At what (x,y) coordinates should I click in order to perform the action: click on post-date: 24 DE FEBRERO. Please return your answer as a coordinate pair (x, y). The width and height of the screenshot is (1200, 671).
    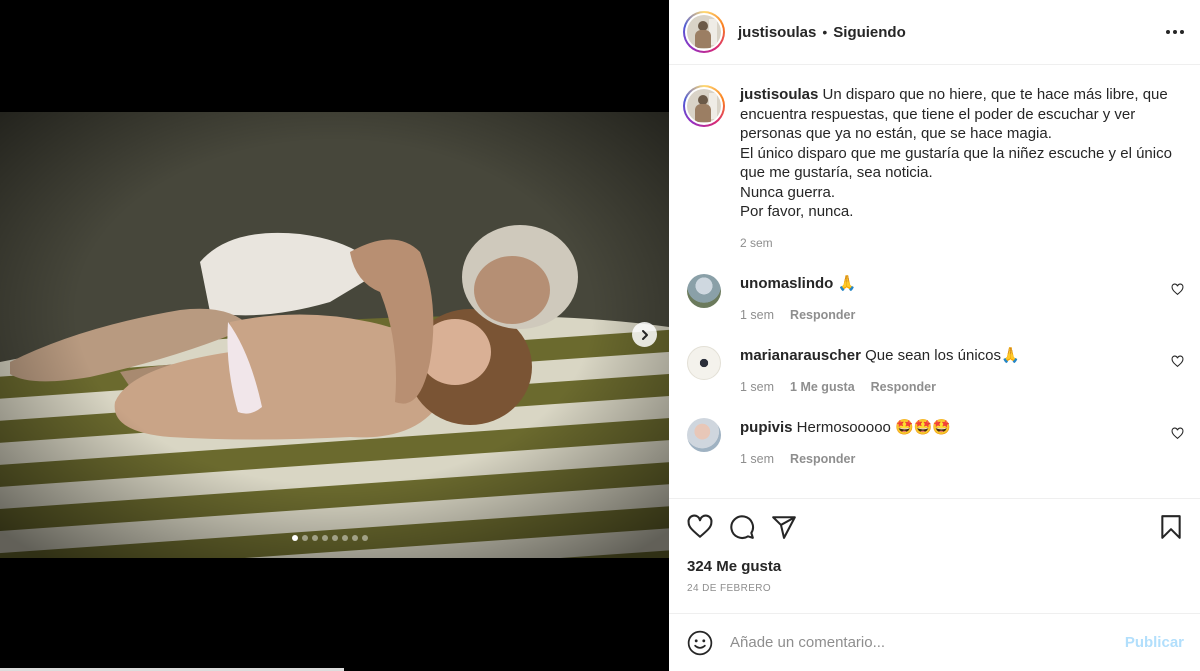
    Looking at the image, I should click on (935, 588).